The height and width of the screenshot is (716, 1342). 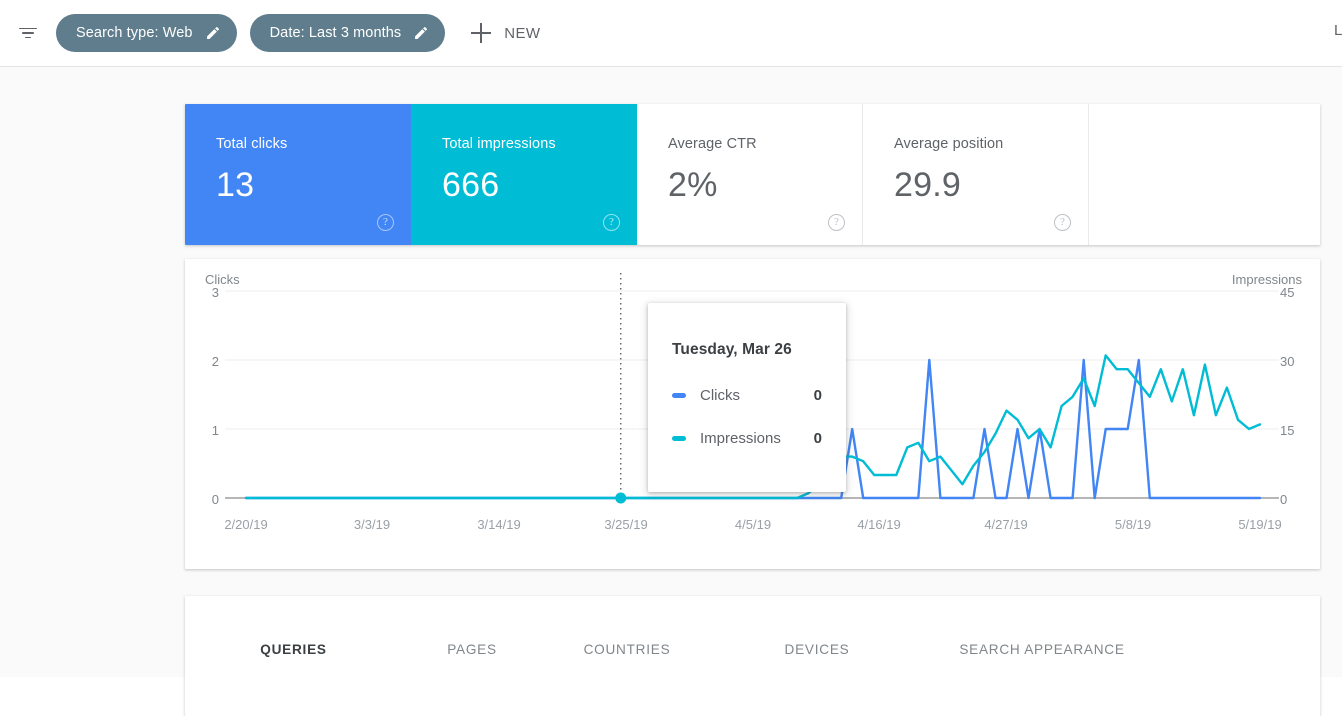 I want to click on metric-card-average-ctr: Average CTR 2% ?, so click(x=750, y=174).